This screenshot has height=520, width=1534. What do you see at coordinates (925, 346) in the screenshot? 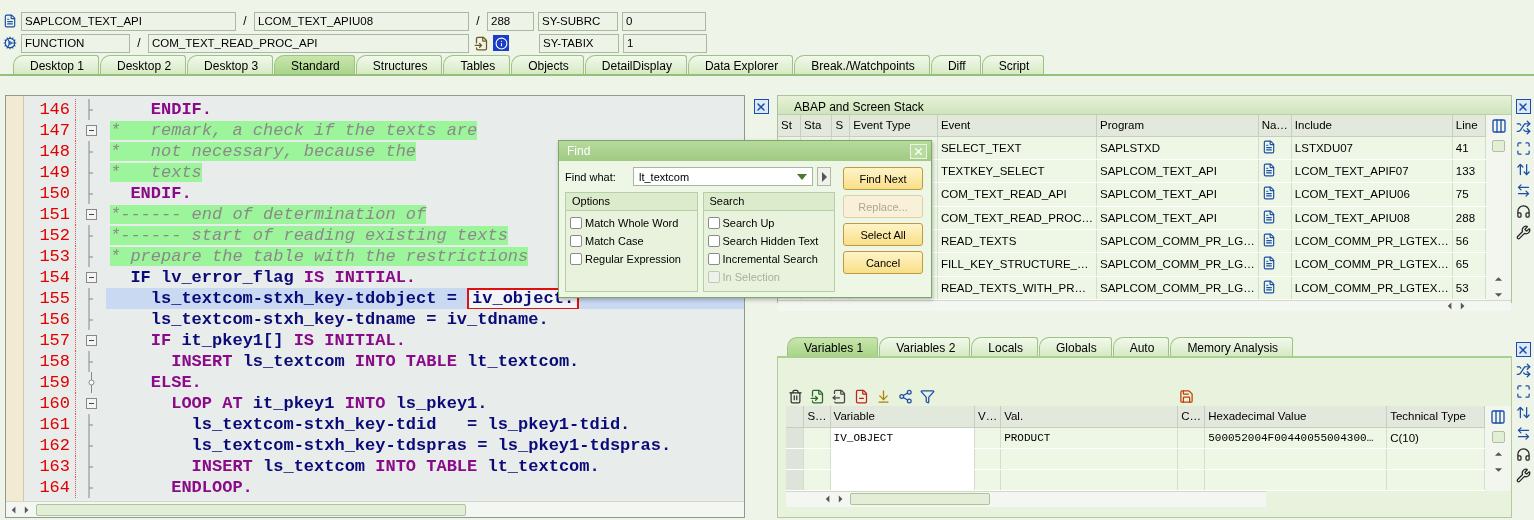
I see `tab: Variables 2` at bounding box center [925, 346].